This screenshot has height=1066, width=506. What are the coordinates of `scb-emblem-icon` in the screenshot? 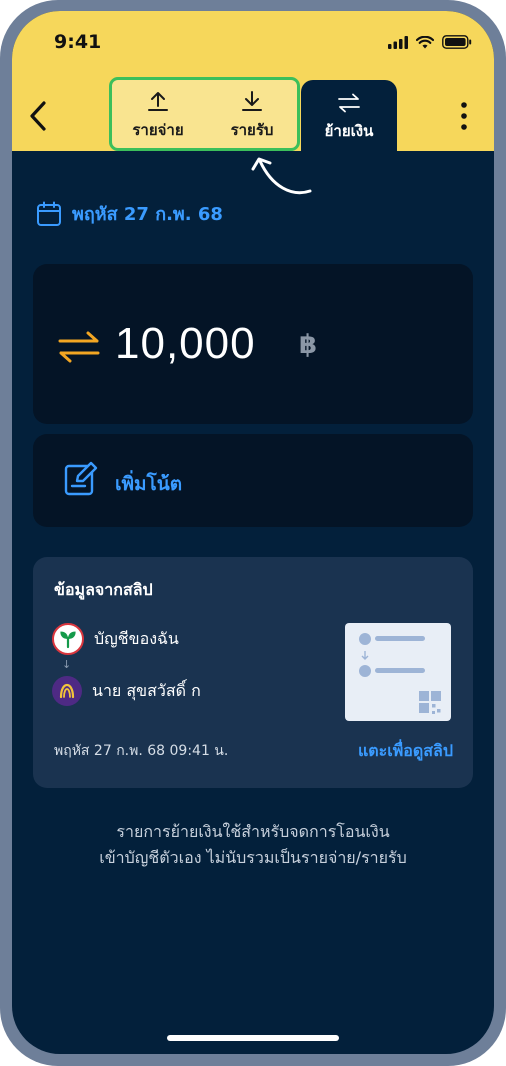 It's located at (67, 691).